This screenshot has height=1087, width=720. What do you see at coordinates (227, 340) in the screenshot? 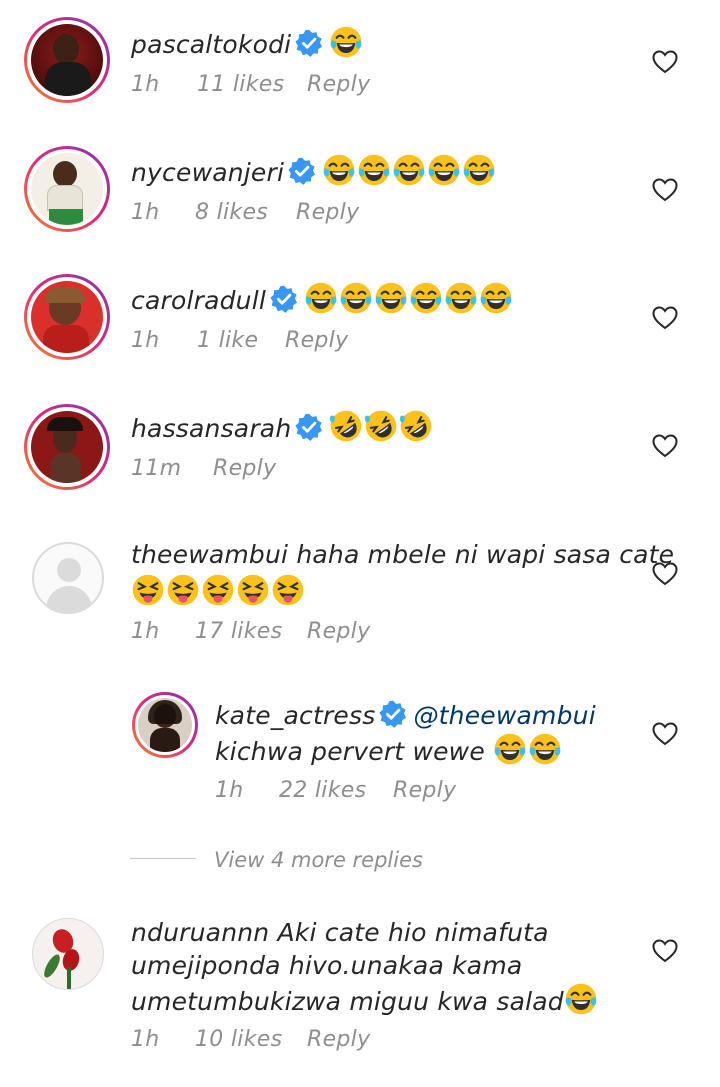
I see `likes-count: 1 like` at bounding box center [227, 340].